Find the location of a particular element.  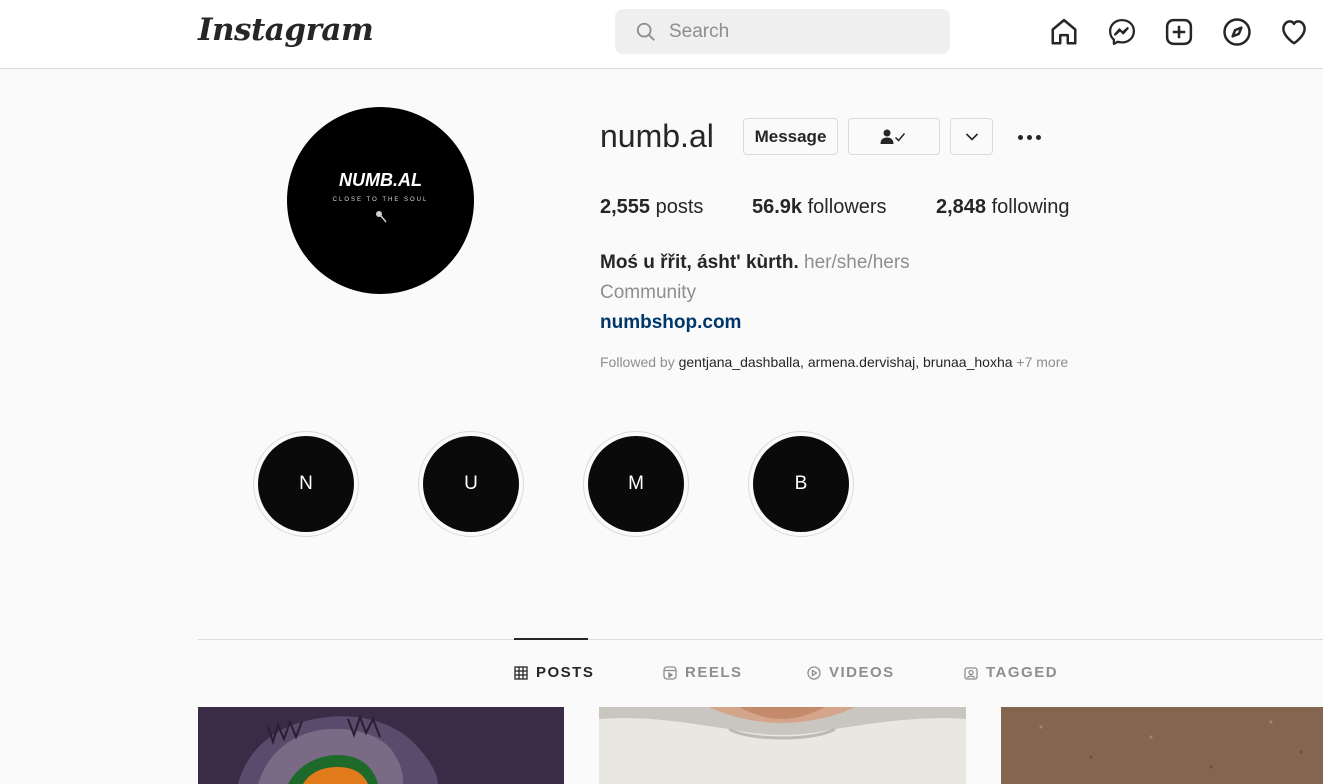

user-following-icon is located at coordinates (893, 136).